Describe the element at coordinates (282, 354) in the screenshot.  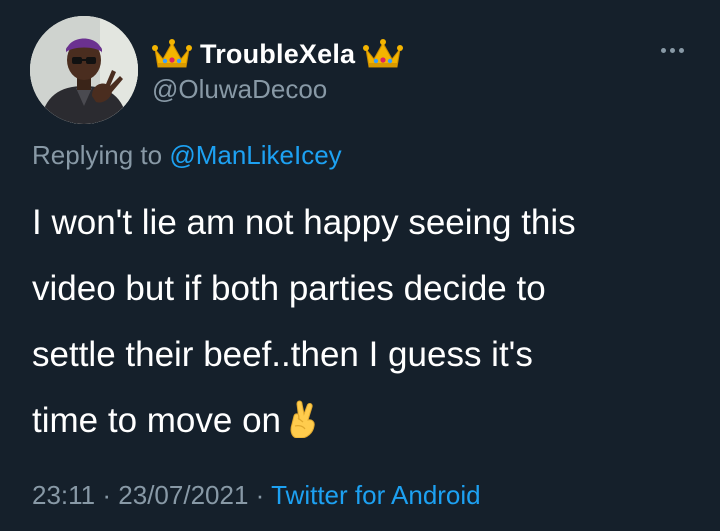
I see `tweet-text-line: settle their beef..then I guess it's` at that location.